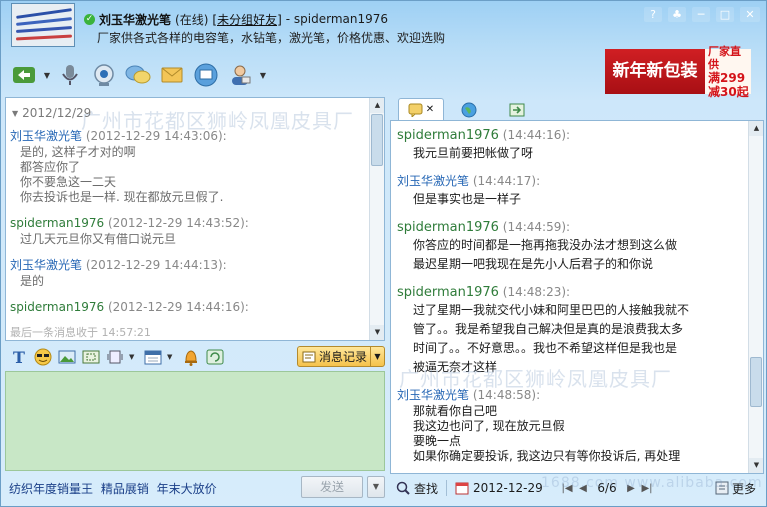  I want to click on promo-banner: 新年新包装 厂家直供 满299 减30起, so click(678, 72).